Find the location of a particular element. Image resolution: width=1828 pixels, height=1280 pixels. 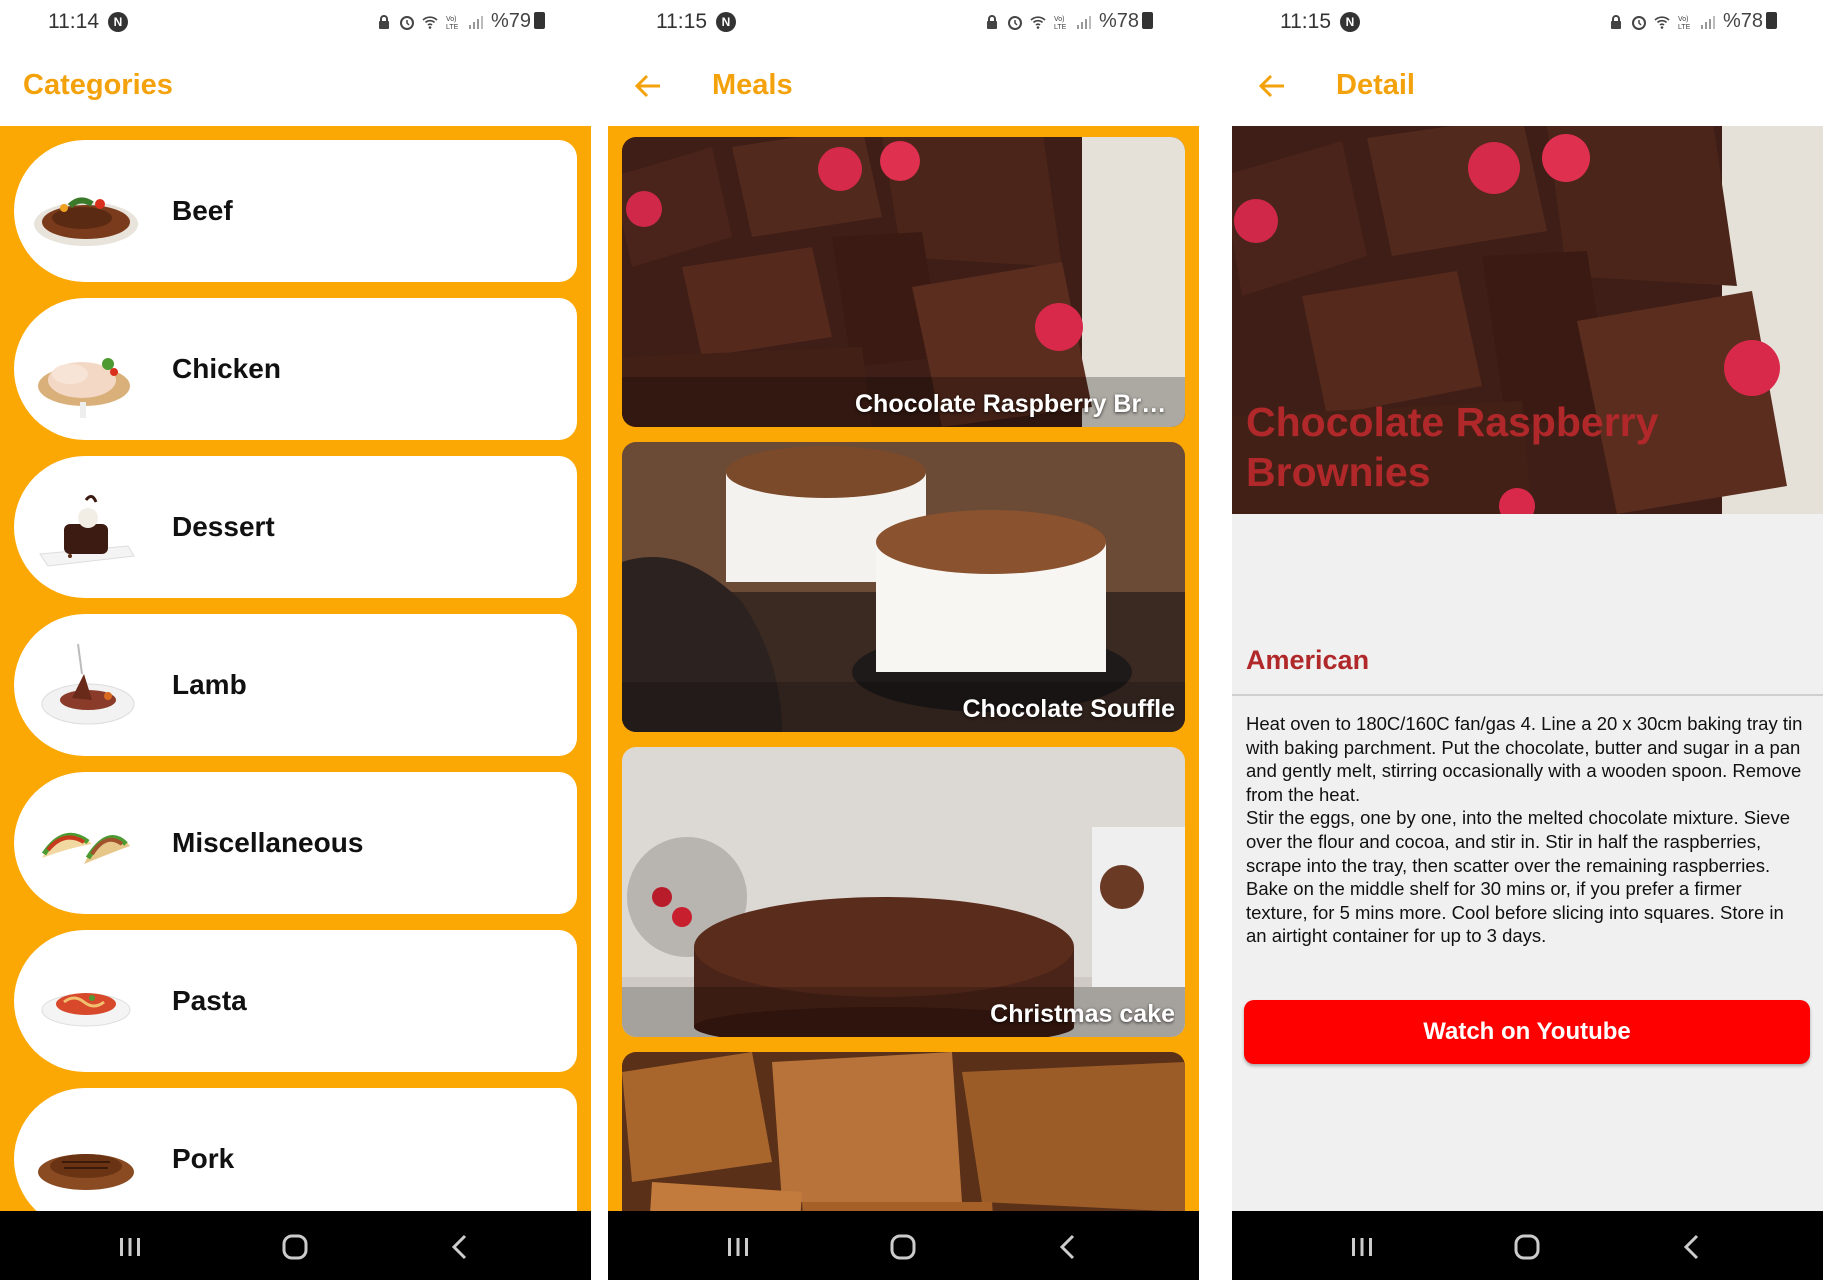

meal-area: American is located at coordinates (1308, 660).